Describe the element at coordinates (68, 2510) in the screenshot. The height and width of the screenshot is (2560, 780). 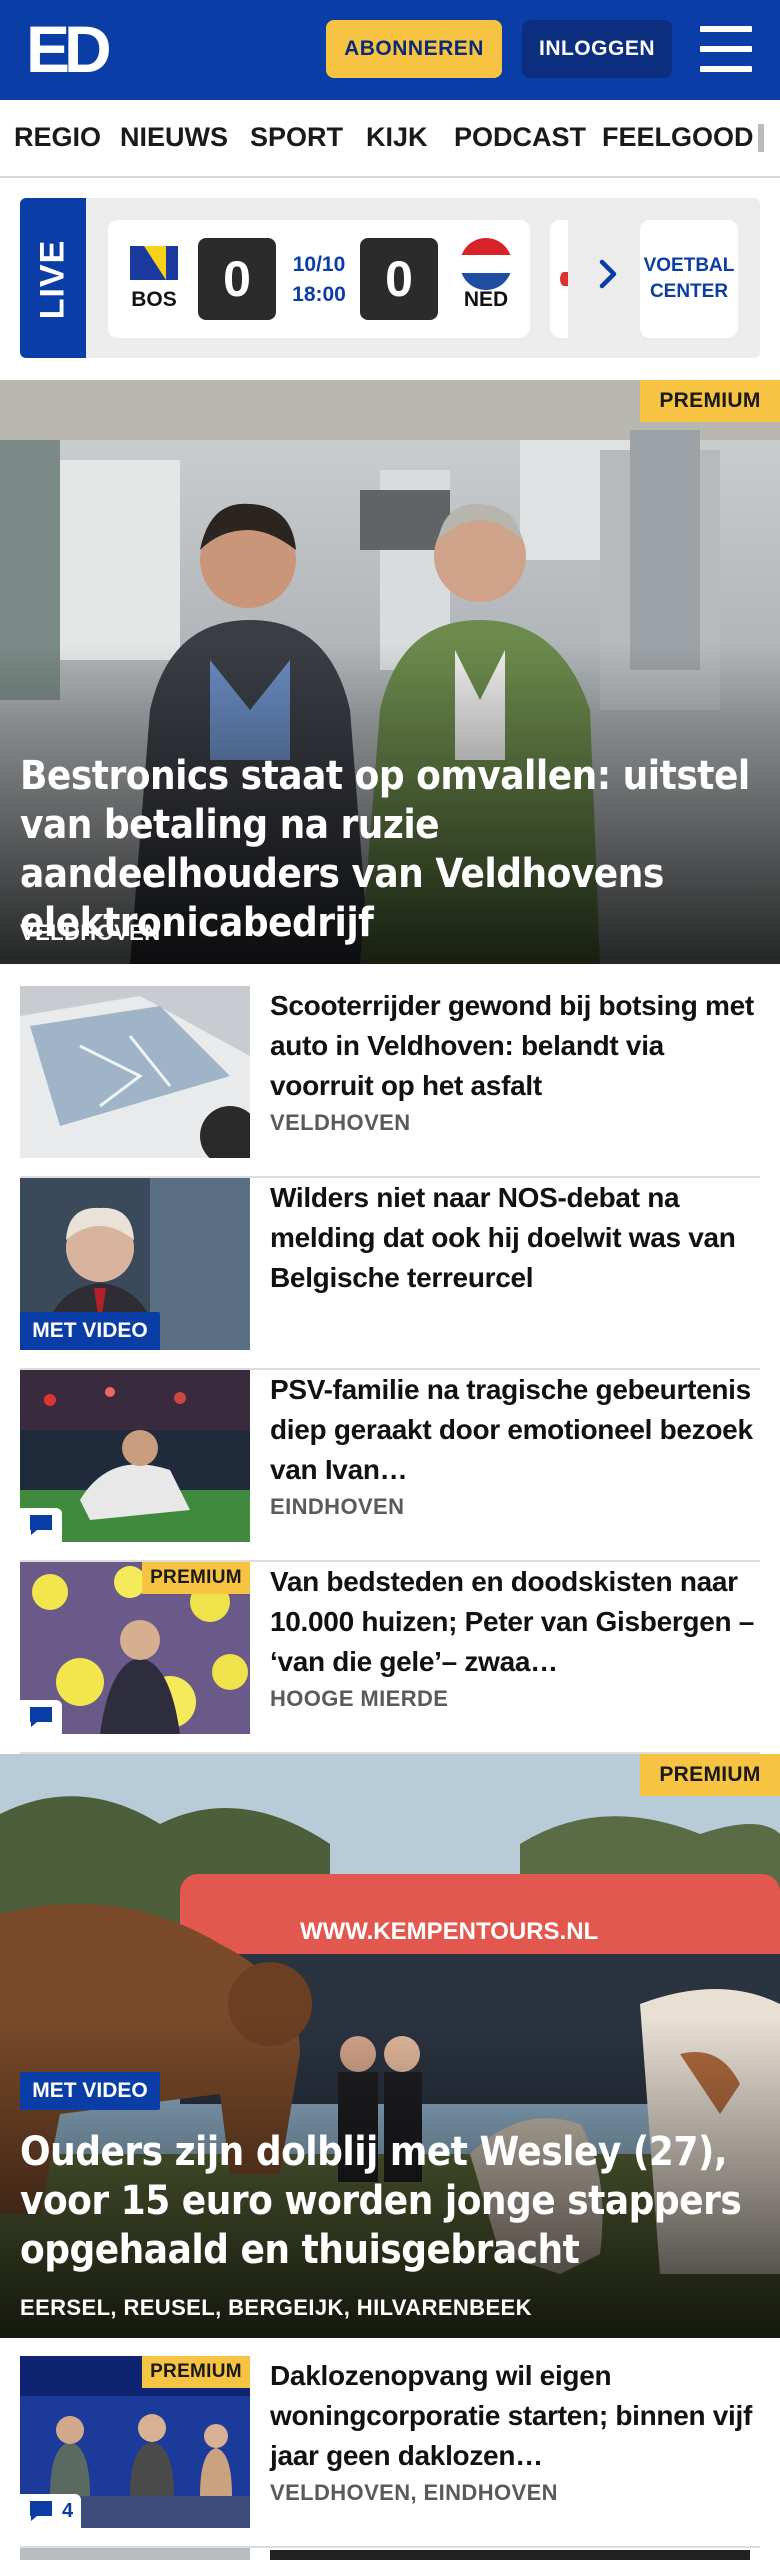
I see `comment-count: 4` at that location.